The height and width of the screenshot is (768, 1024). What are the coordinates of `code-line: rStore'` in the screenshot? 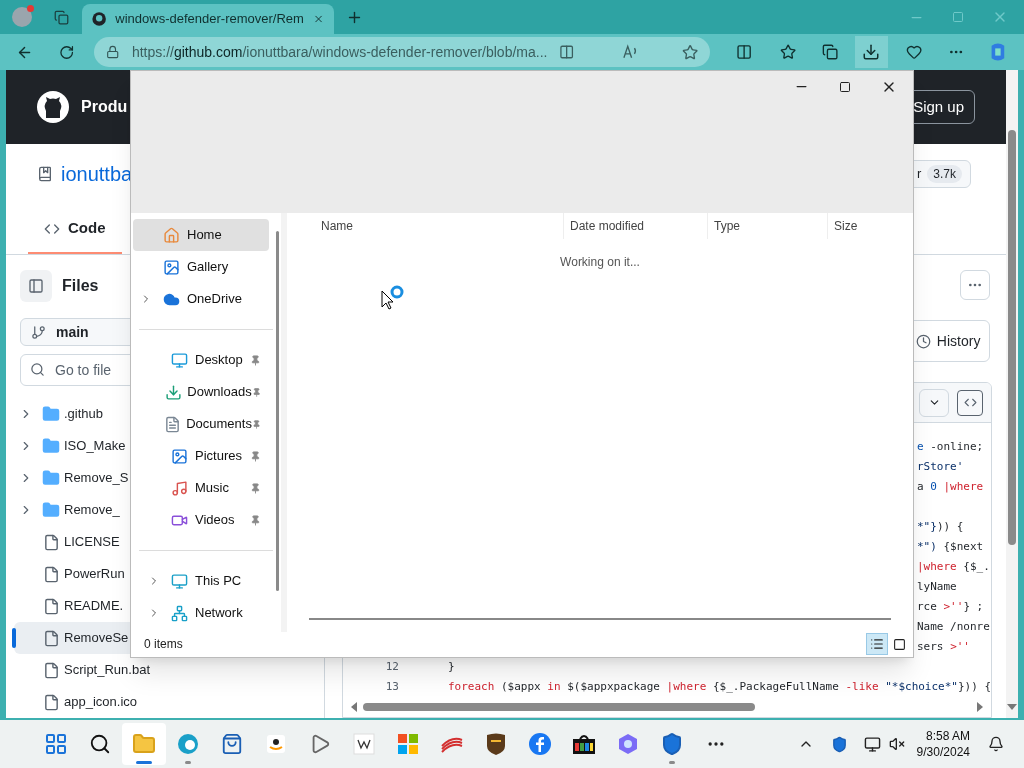 It's located at (940, 466).